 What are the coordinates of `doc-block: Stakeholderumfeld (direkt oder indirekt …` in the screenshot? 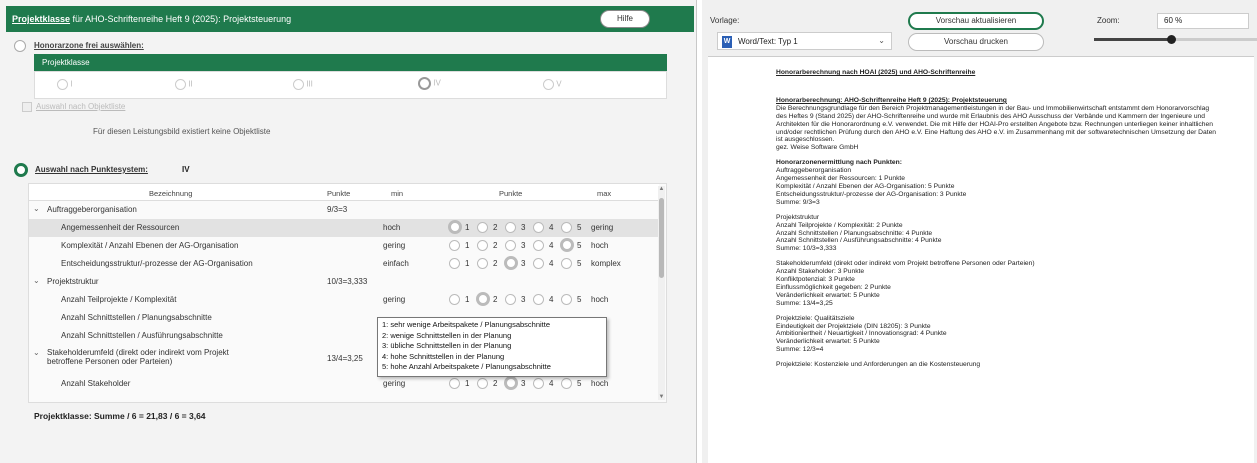 It's located at (996, 283).